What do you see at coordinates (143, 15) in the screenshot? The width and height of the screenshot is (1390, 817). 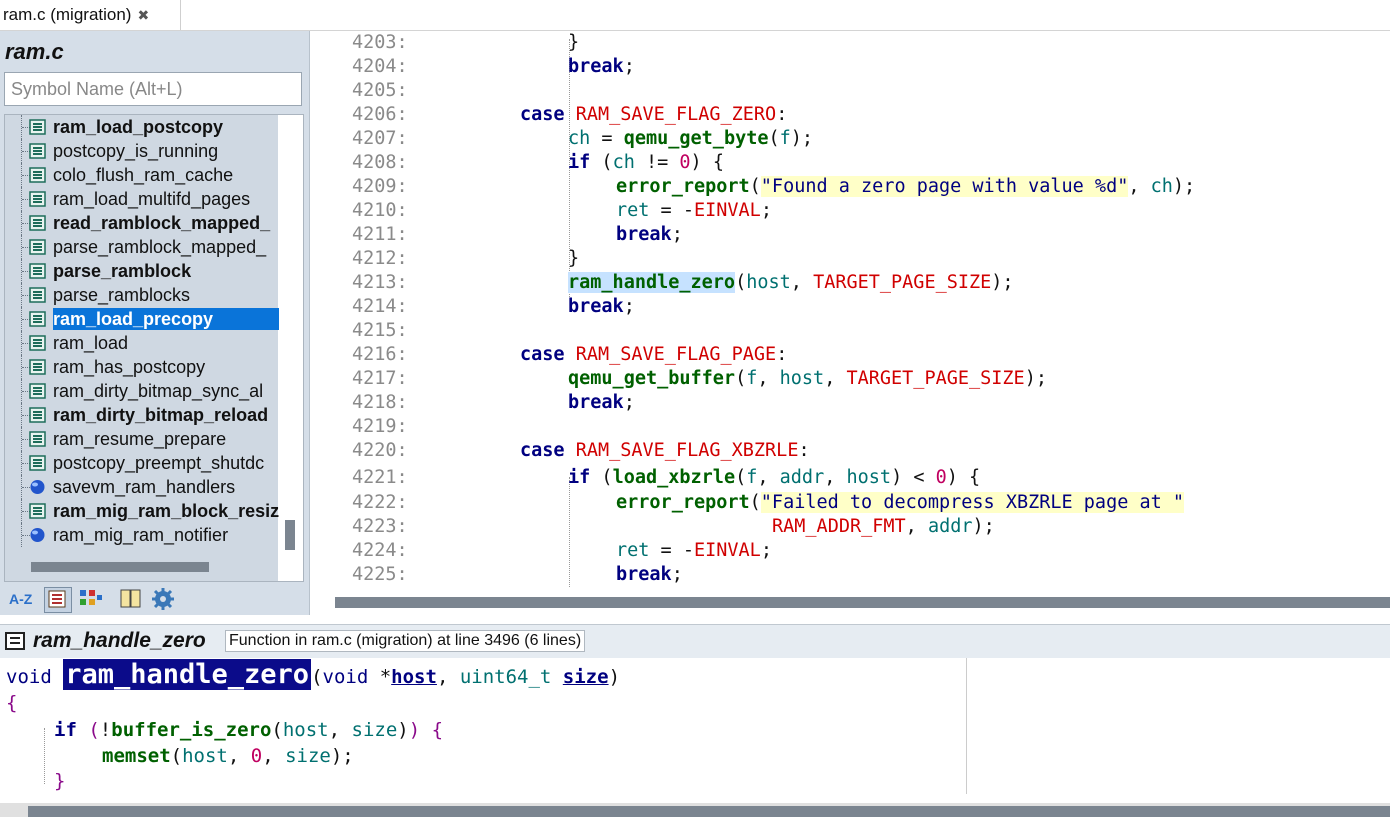 I see `close-icon: ✖` at bounding box center [143, 15].